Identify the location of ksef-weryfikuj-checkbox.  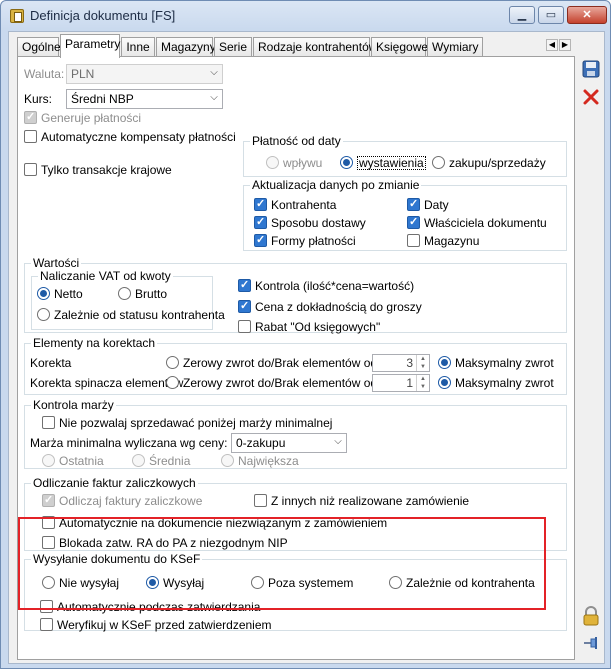
(46, 624).